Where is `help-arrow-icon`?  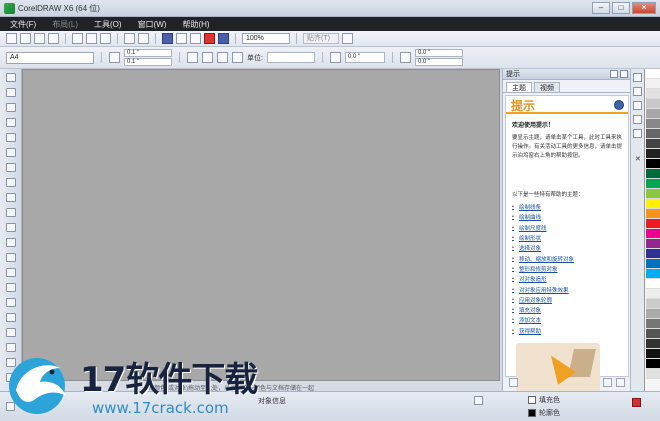
help-arrow-icon is located at coordinates (619, 105).